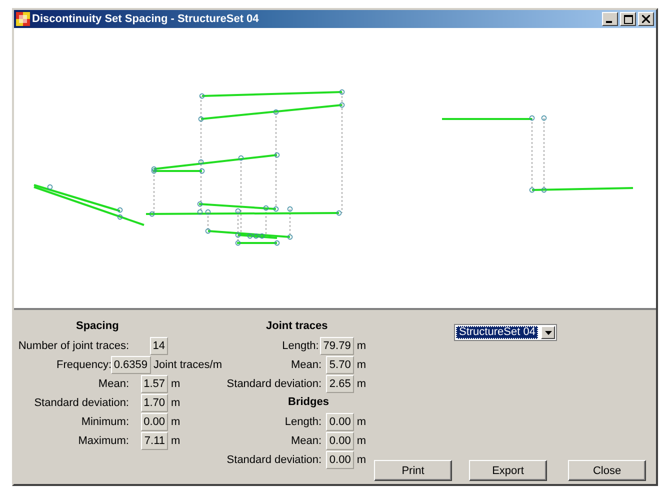 The width and height of the screenshot is (661, 491). I want to click on window-title: Discontinuity Set Spacing - StructureSet 04, so click(146, 19).